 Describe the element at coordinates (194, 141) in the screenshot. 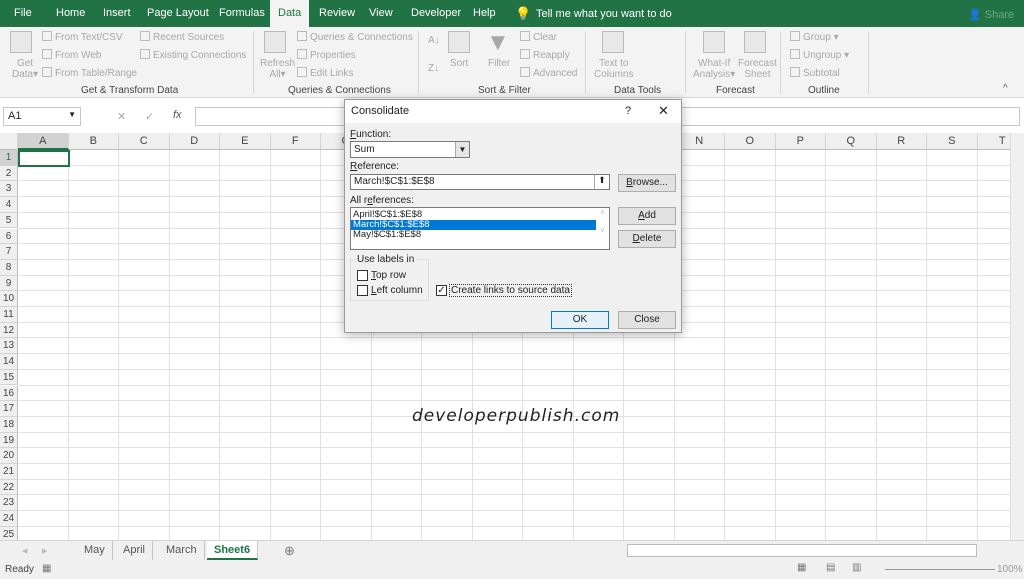

I see `column-header: D` at that location.